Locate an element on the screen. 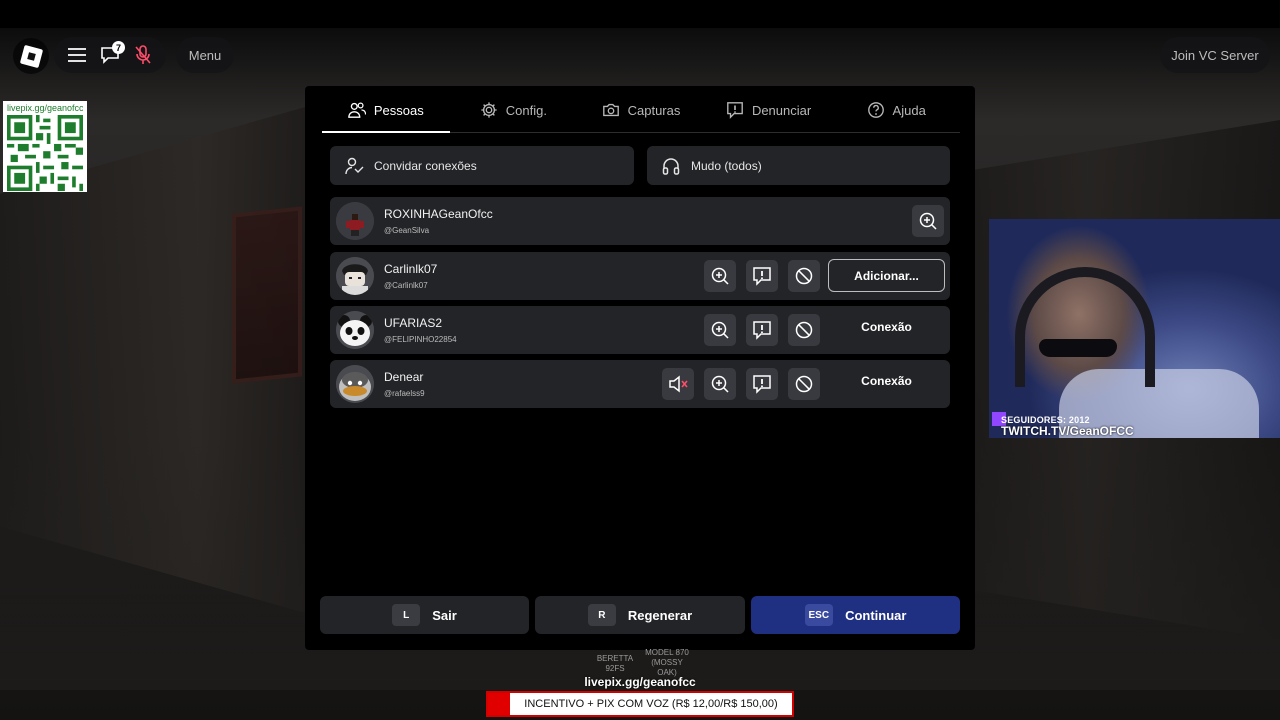 This screenshot has height=720, width=1280. speaker-muted-icon is located at coordinates (678, 384).